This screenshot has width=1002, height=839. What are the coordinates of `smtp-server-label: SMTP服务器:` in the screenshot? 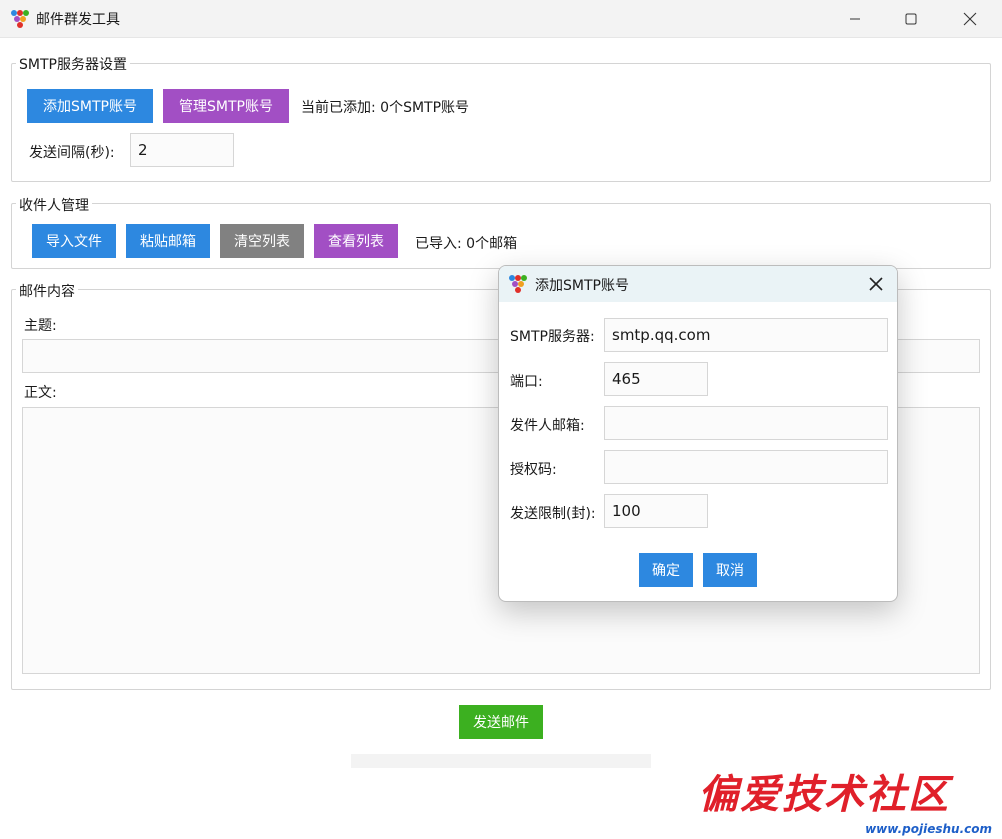 It's located at (552, 337).